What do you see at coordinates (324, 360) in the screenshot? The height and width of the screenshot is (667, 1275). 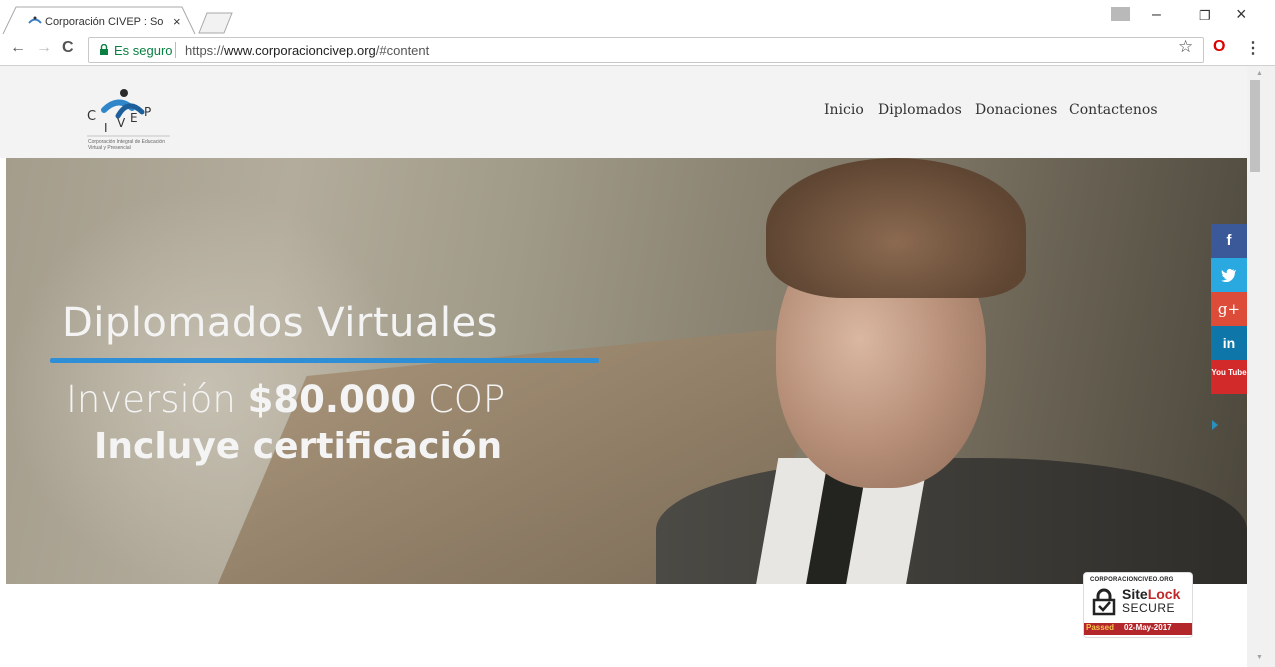 I see `hero-title-underline` at bounding box center [324, 360].